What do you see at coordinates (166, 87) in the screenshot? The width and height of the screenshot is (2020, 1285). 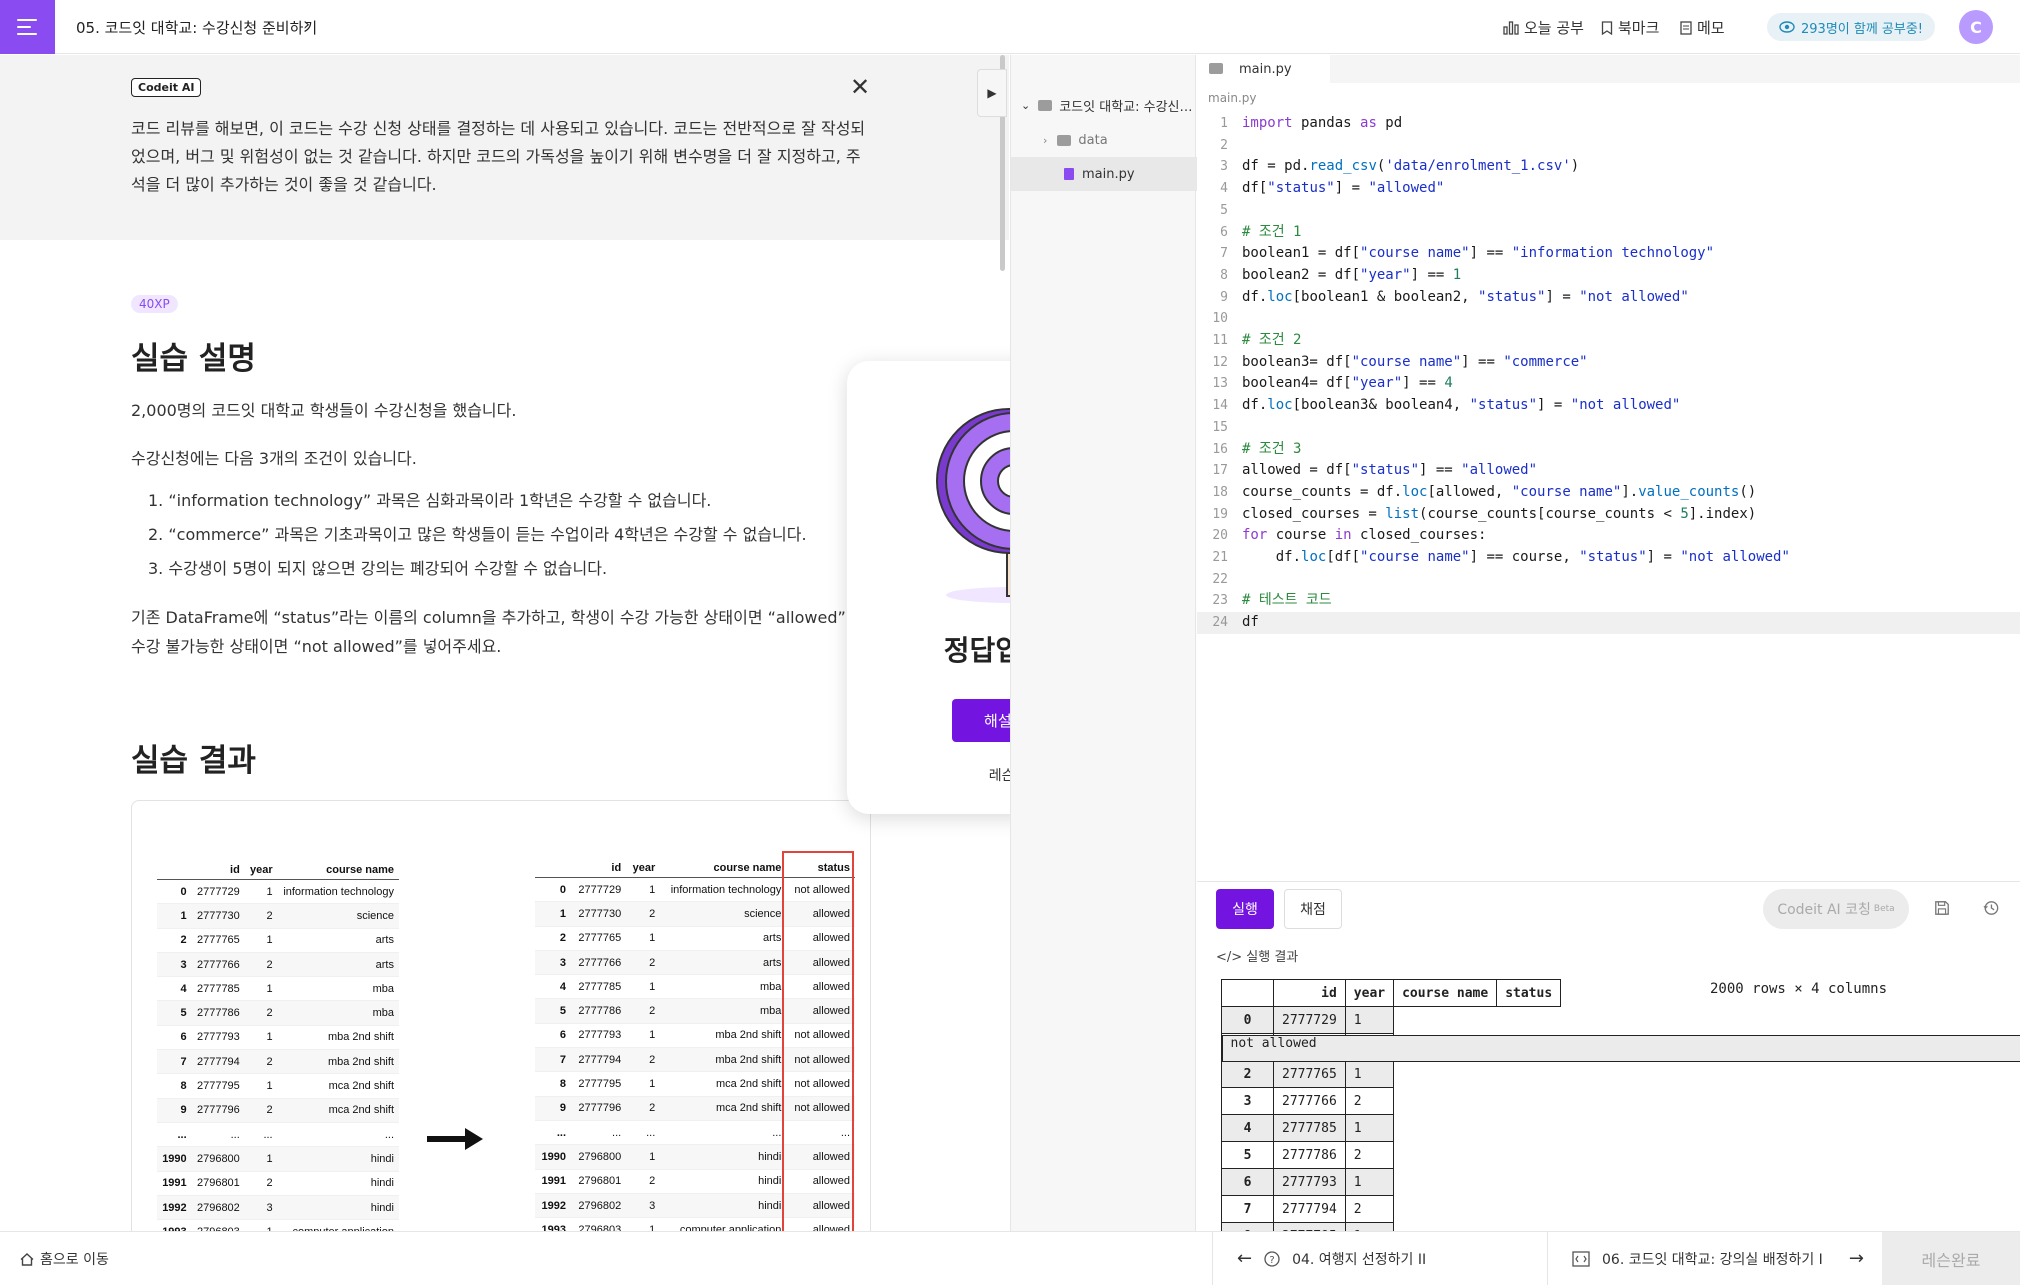 I see `codeit-ai-badge: Codeit AI` at bounding box center [166, 87].